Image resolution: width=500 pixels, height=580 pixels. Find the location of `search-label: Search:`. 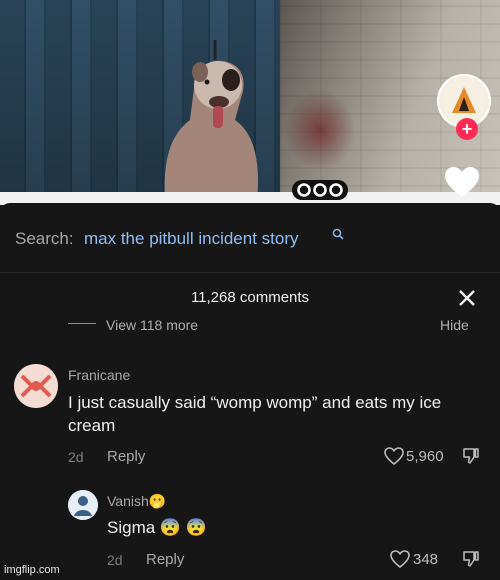

search-label: Search: is located at coordinates (44, 238).